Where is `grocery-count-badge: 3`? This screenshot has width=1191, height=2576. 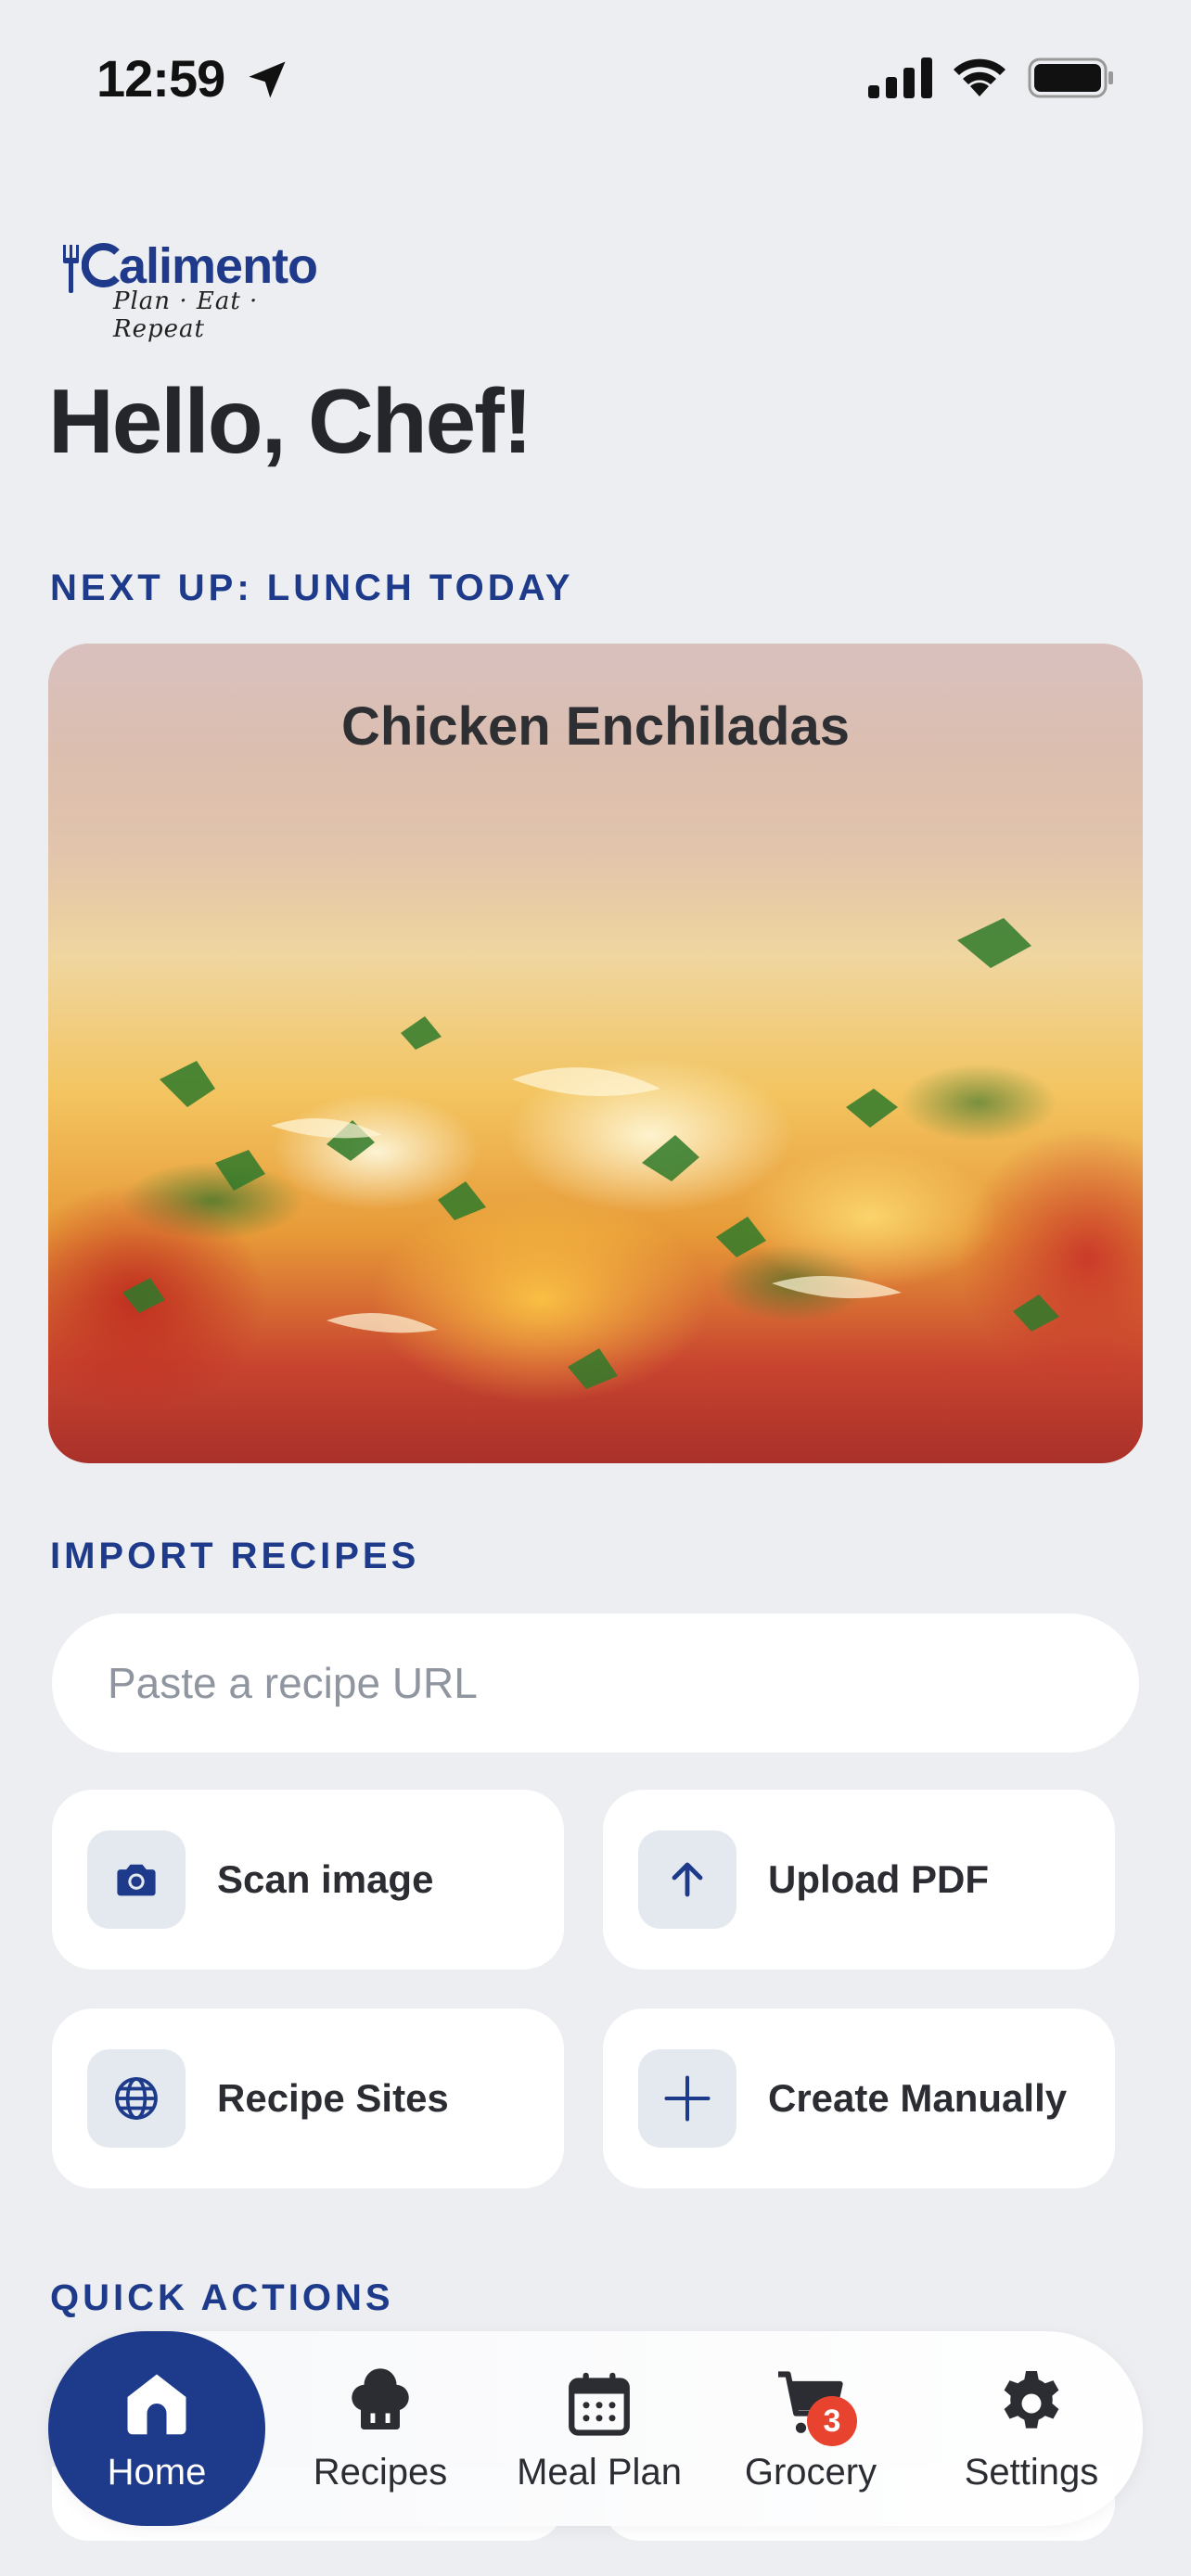 grocery-count-badge: 3 is located at coordinates (832, 2421).